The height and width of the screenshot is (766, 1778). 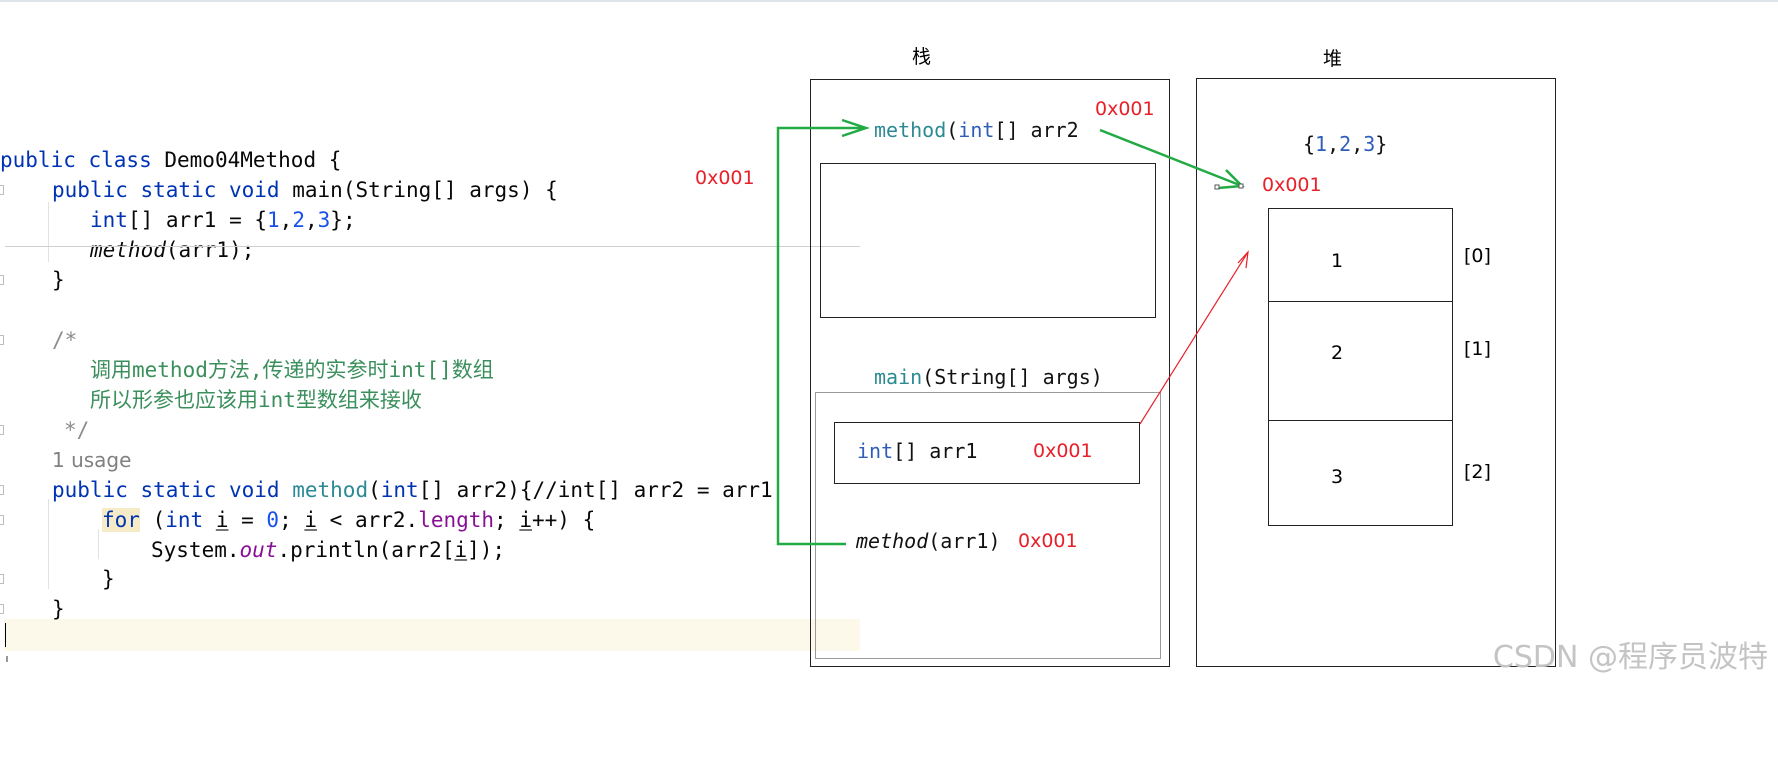 What do you see at coordinates (821, 336) in the screenshot?
I see `call-to-method-arrow` at bounding box center [821, 336].